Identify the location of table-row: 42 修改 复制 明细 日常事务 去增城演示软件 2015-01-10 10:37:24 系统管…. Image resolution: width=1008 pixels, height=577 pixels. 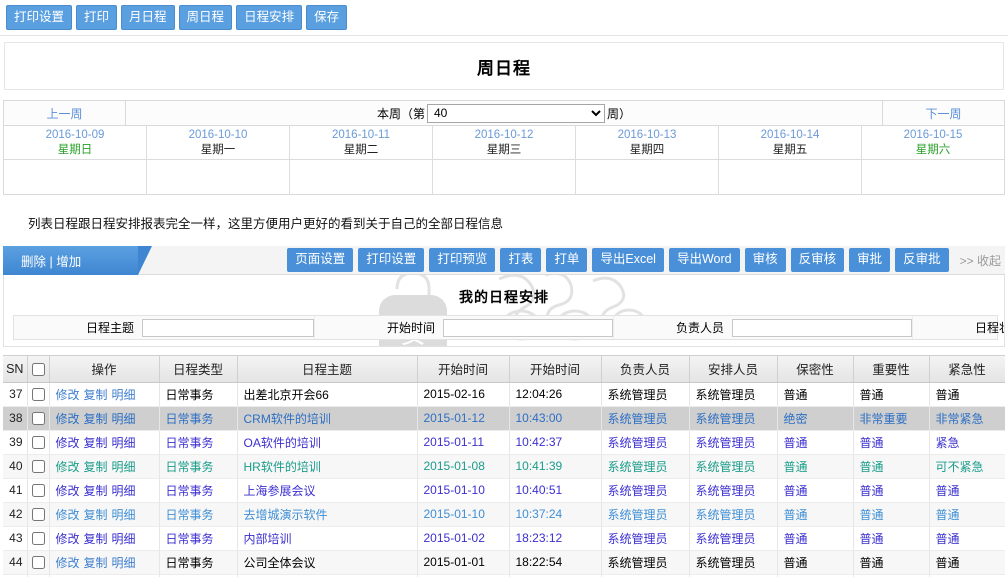
(504, 514).